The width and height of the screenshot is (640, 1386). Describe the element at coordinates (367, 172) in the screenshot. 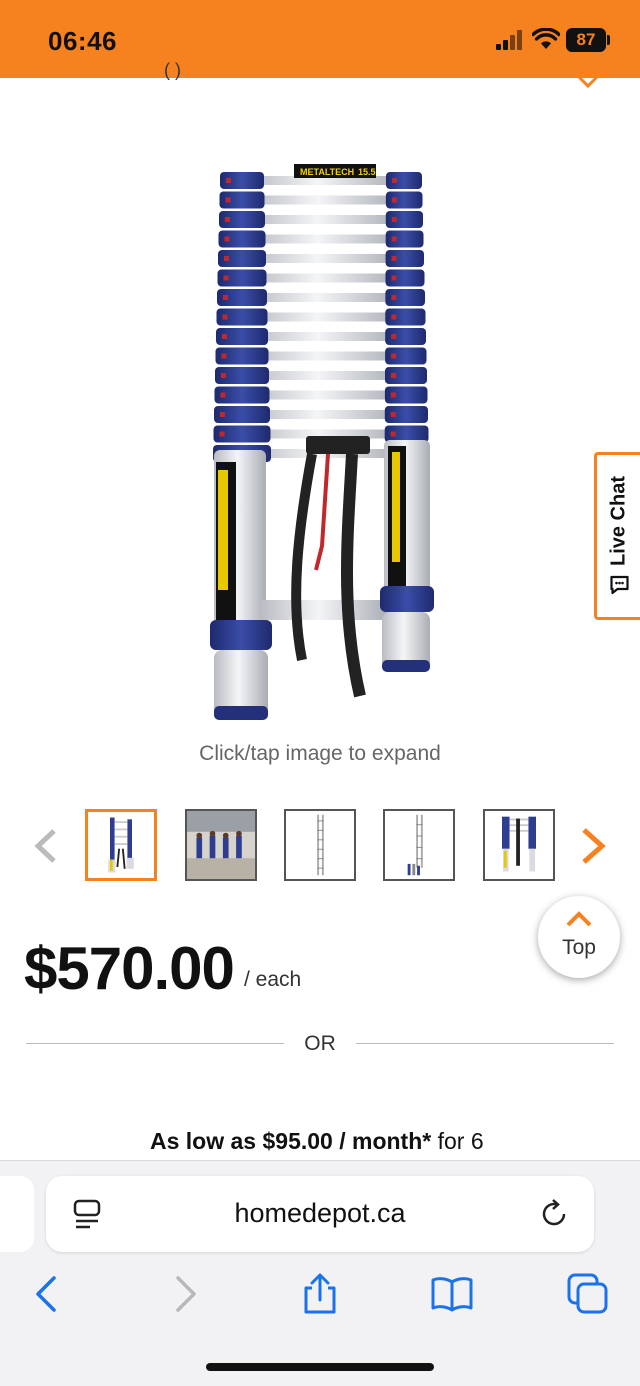

I see `svg-text: 15.5` at that location.